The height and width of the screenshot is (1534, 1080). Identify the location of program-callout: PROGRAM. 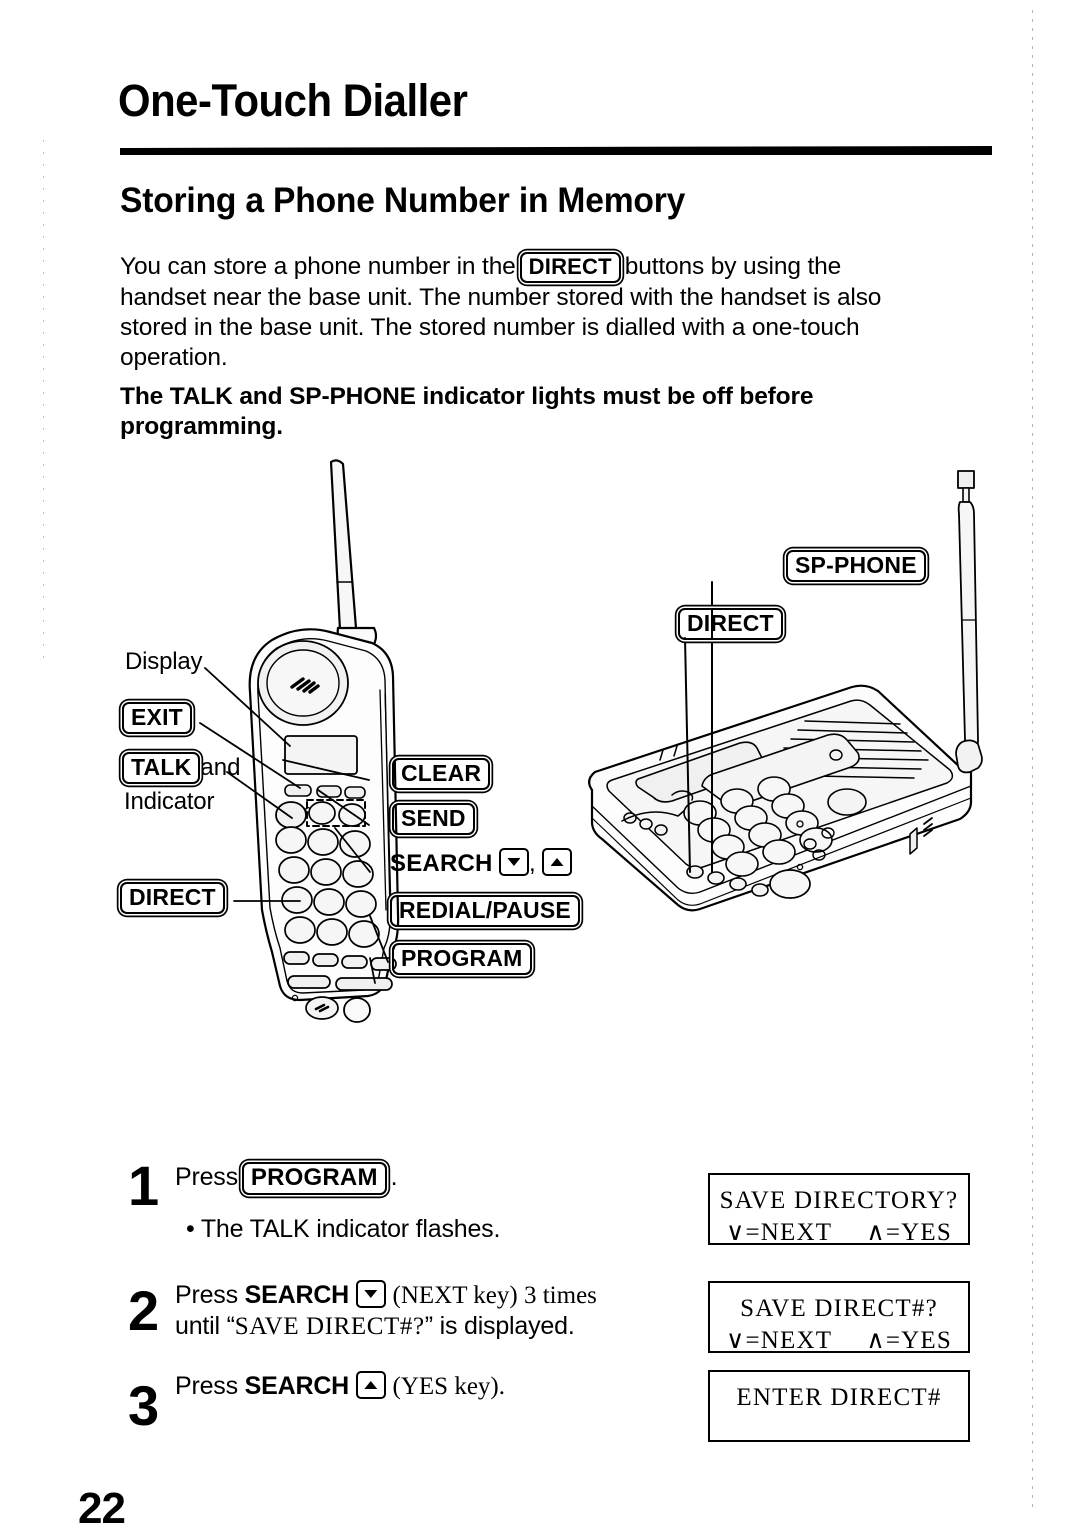
(462, 959).